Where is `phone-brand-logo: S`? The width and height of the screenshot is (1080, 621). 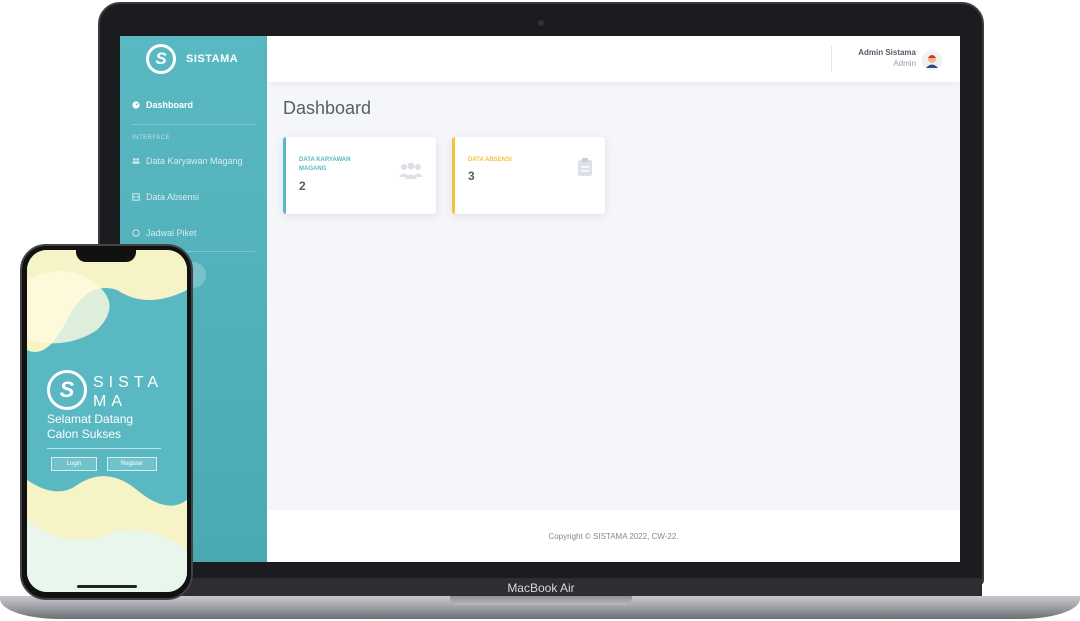
phone-brand-logo: S is located at coordinates (67, 390).